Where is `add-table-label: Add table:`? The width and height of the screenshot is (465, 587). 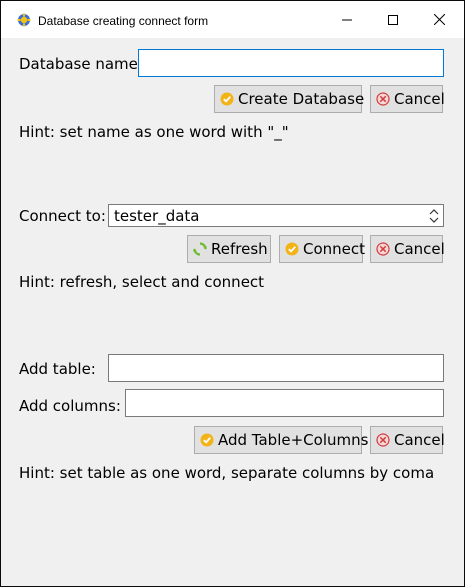 add-table-label: Add table: is located at coordinates (57, 369).